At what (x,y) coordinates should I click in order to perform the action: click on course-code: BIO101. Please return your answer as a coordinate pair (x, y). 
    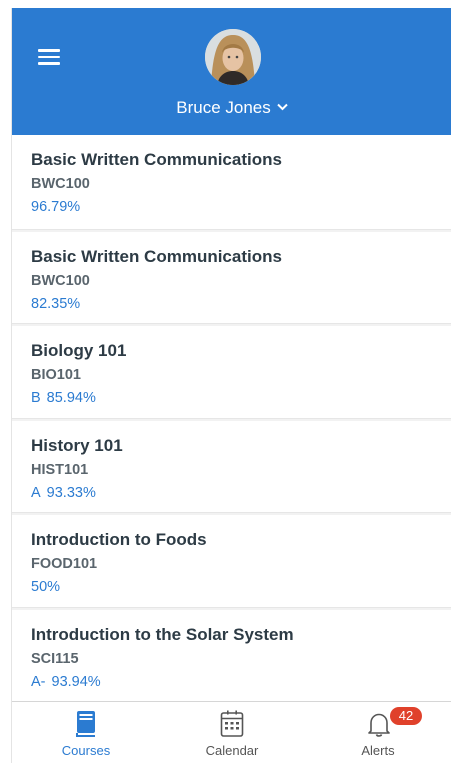
    Looking at the image, I should click on (56, 375).